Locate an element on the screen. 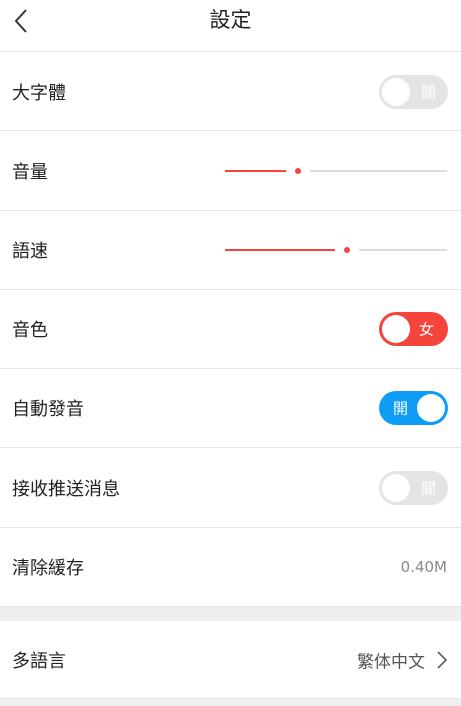  setting-row-speed: 語速 is located at coordinates (230, 250).